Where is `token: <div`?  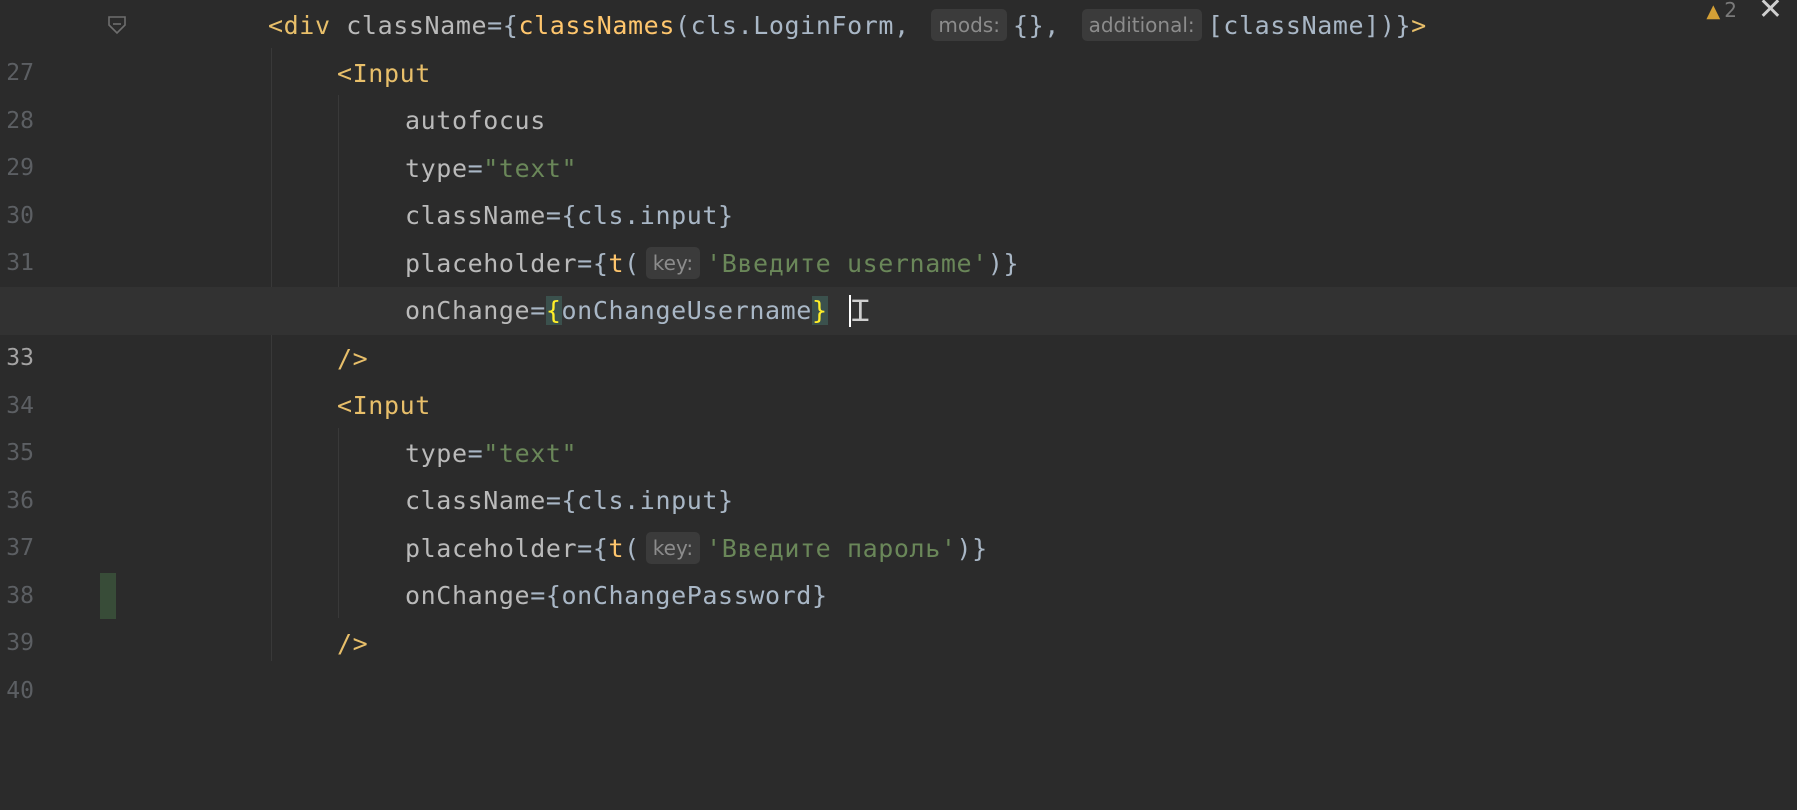 token: <div is located at coordinates (307, 25).